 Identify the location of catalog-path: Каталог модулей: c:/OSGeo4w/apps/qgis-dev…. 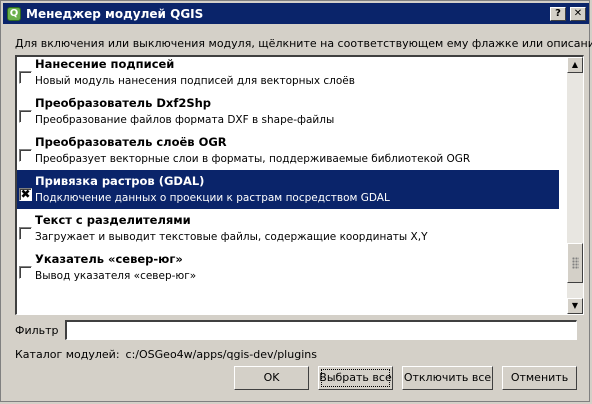
(166, 354).